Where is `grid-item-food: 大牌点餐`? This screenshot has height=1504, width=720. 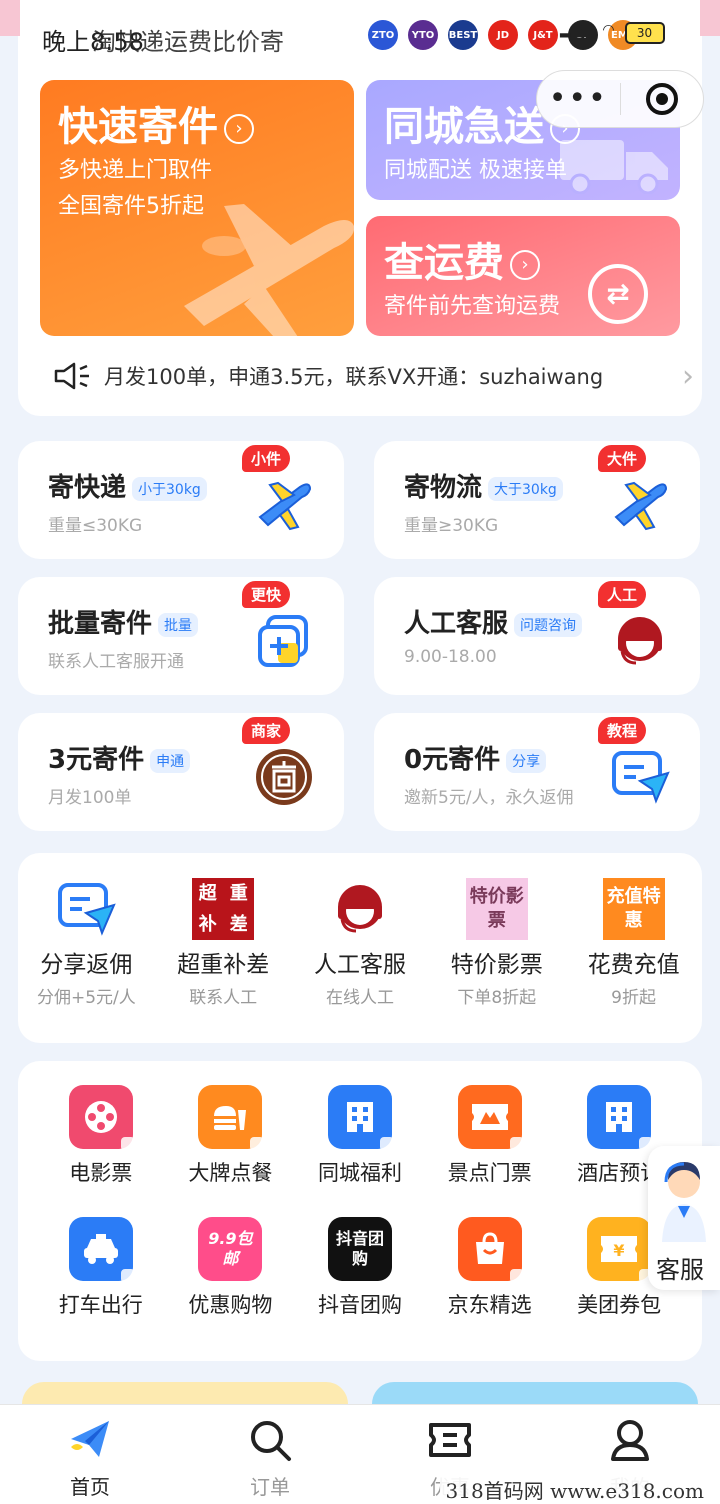
grid-item-food: 大牌点餐 is located at coordinates (231, 1136).